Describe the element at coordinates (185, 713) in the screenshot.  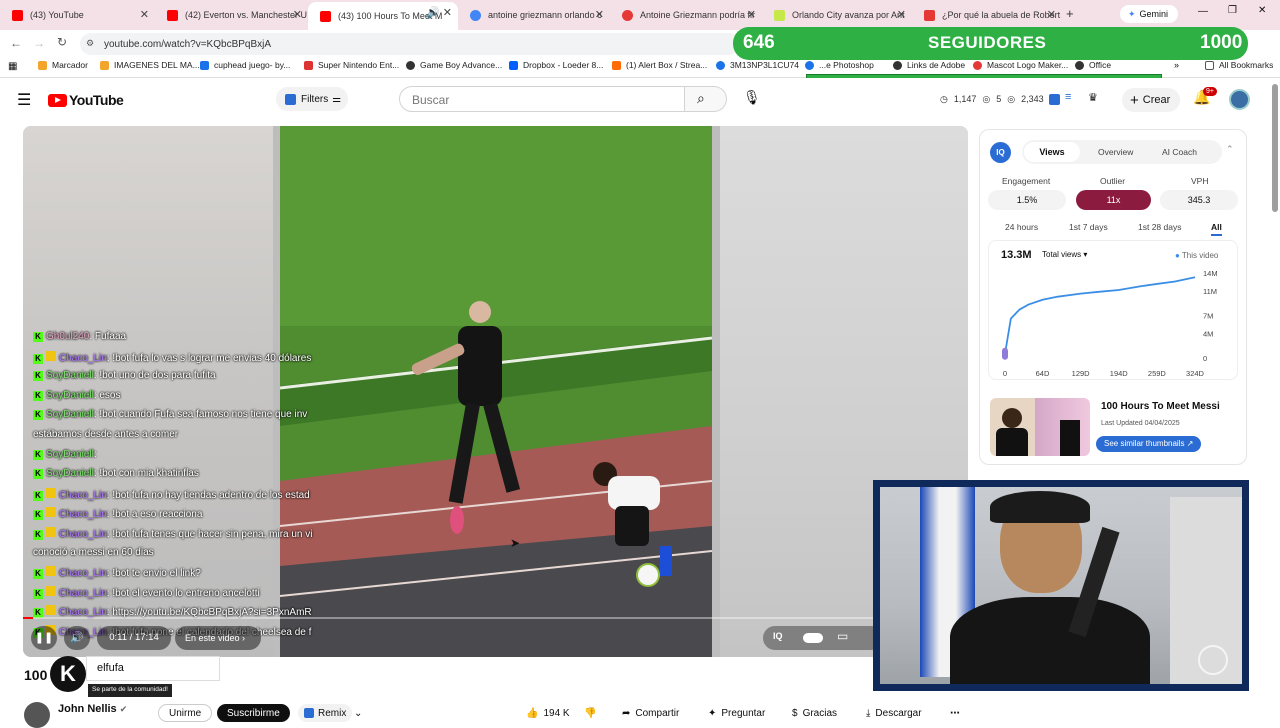
I see `join-button: Unirme` at that location.